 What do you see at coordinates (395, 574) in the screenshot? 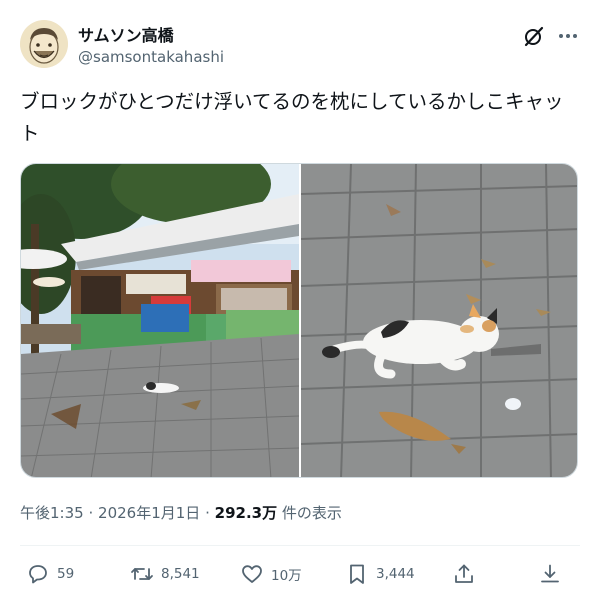
I see `bookmark-count: 3,444` at bounding box center [395, 574].